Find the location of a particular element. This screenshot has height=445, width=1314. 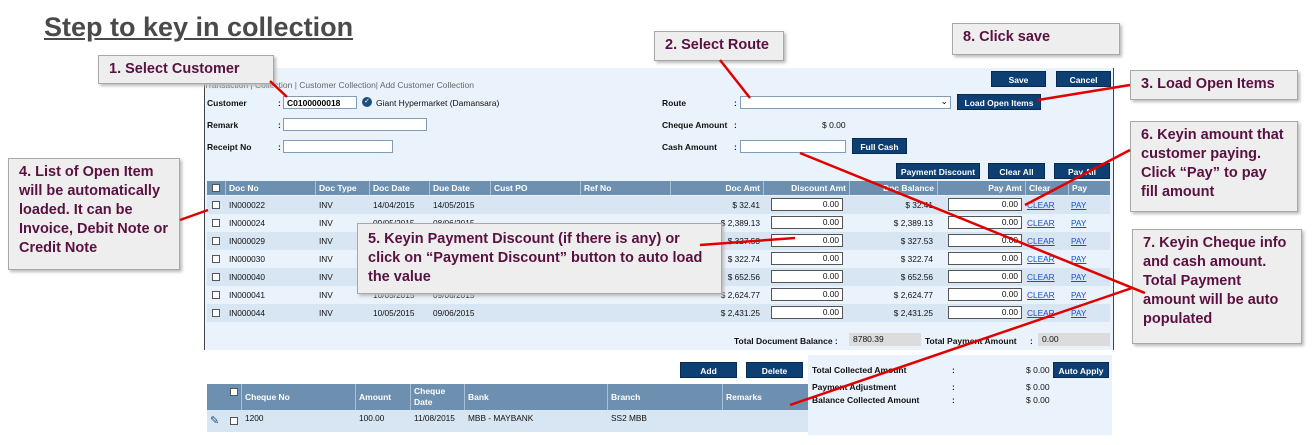

cheque-row-checkbox is located at coordinates (234, 421).